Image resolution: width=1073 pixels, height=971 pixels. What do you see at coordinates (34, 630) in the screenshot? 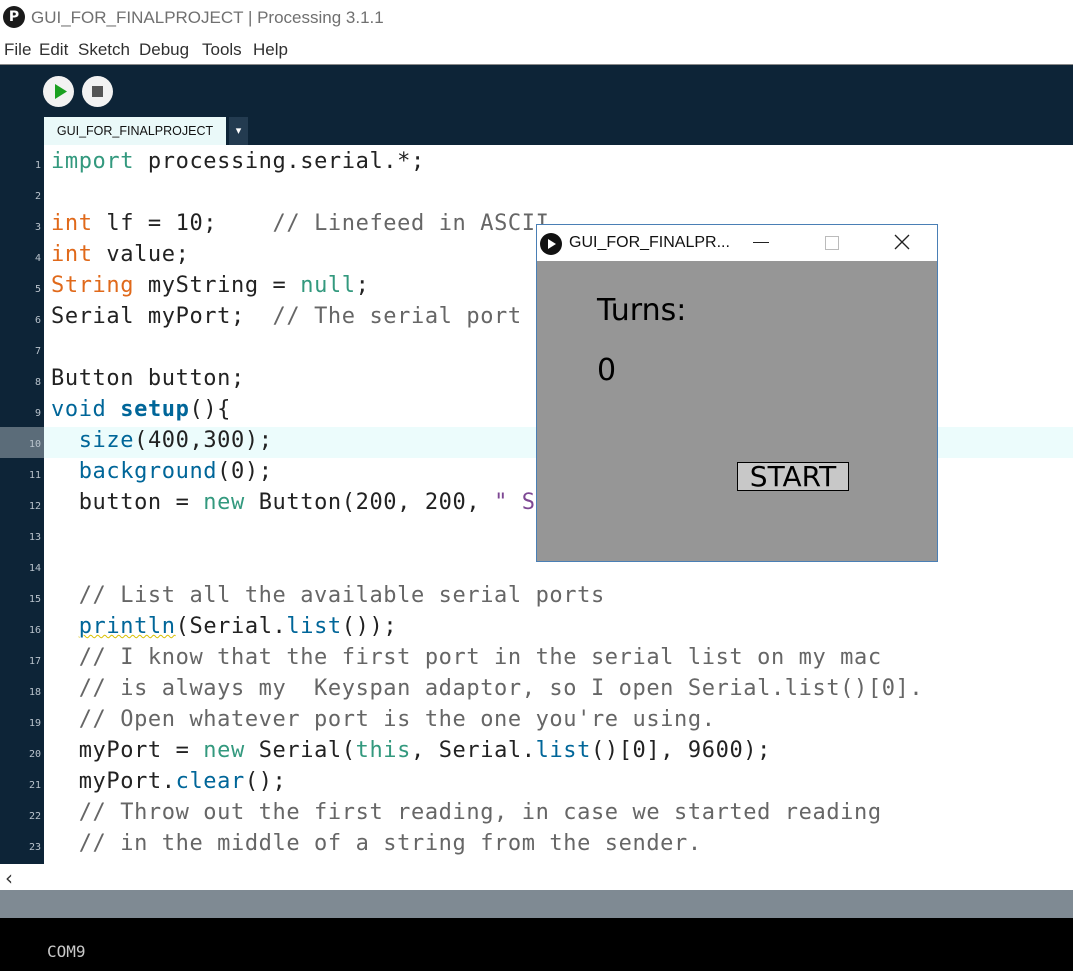
I see `line-number: 16` at bounding box center [34, 630].